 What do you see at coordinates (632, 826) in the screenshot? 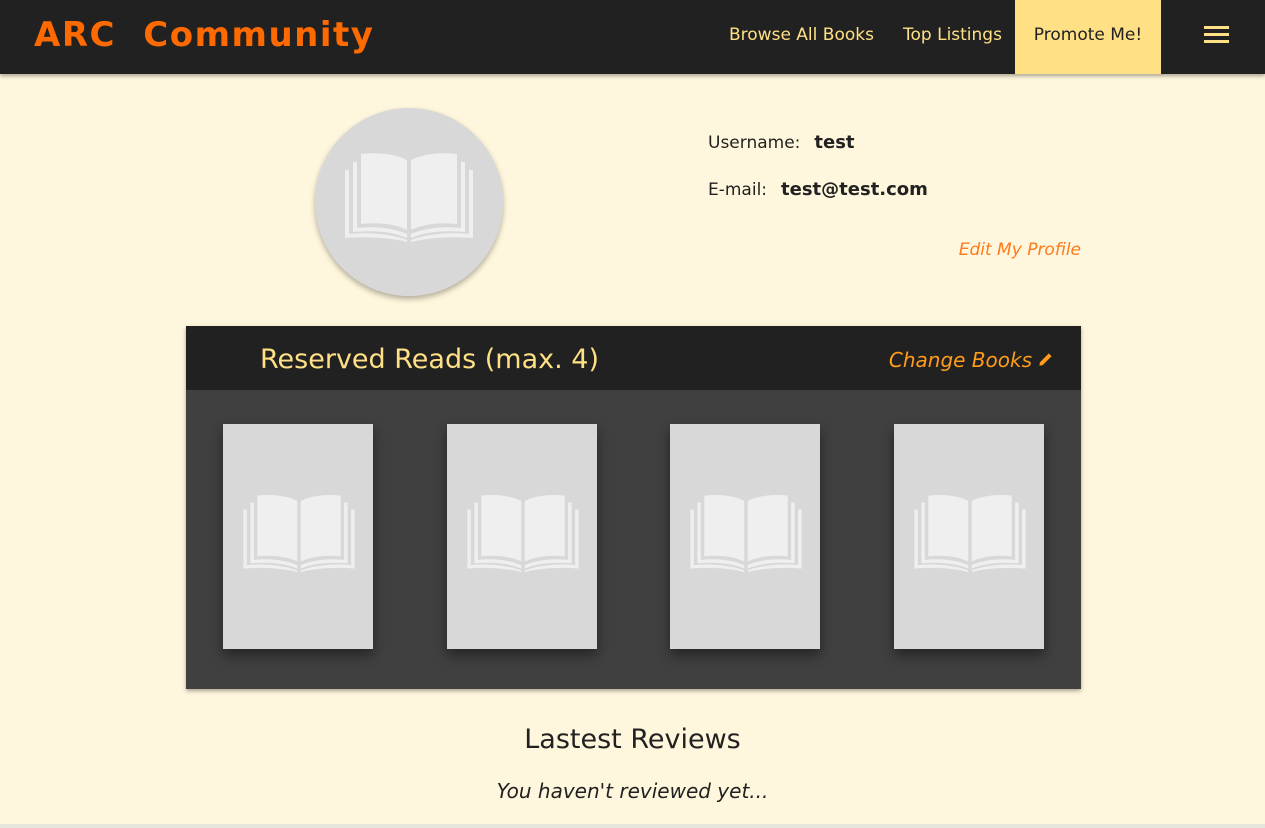
I see `page-bottom-divider` at bounding box center [632, 826].